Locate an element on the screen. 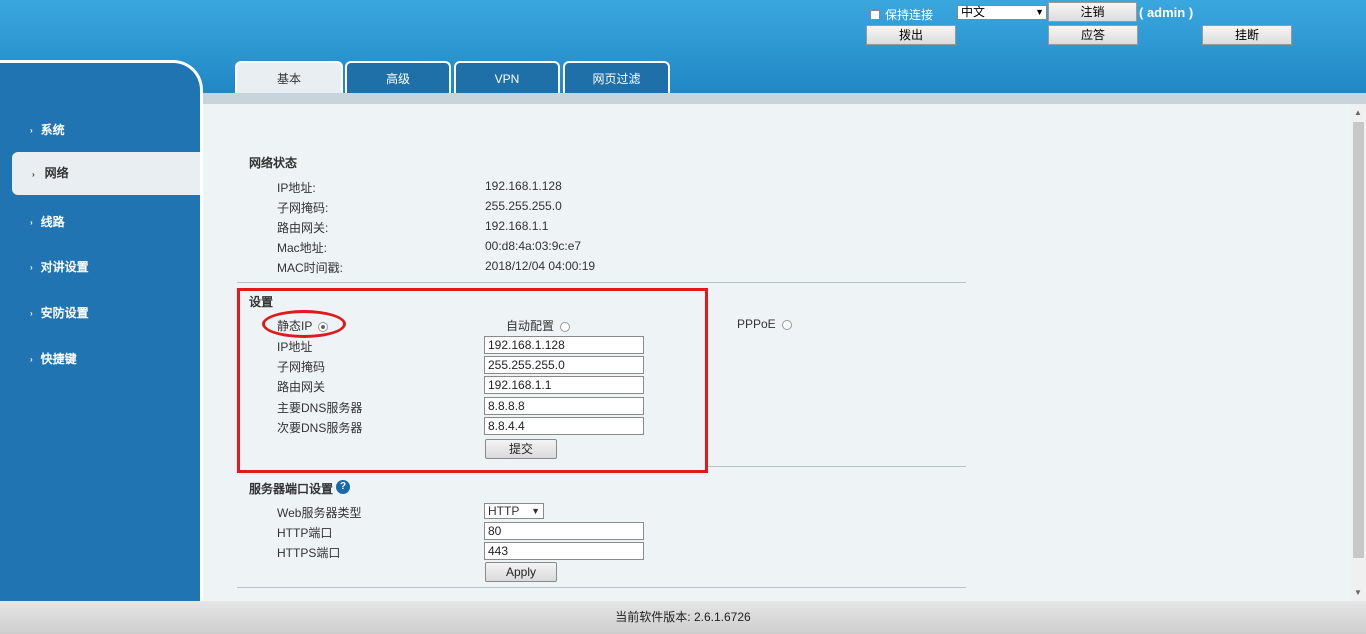 The height and width of the screenshot is (634, 1366). checkbox-box is located at coordinates (875, 14).